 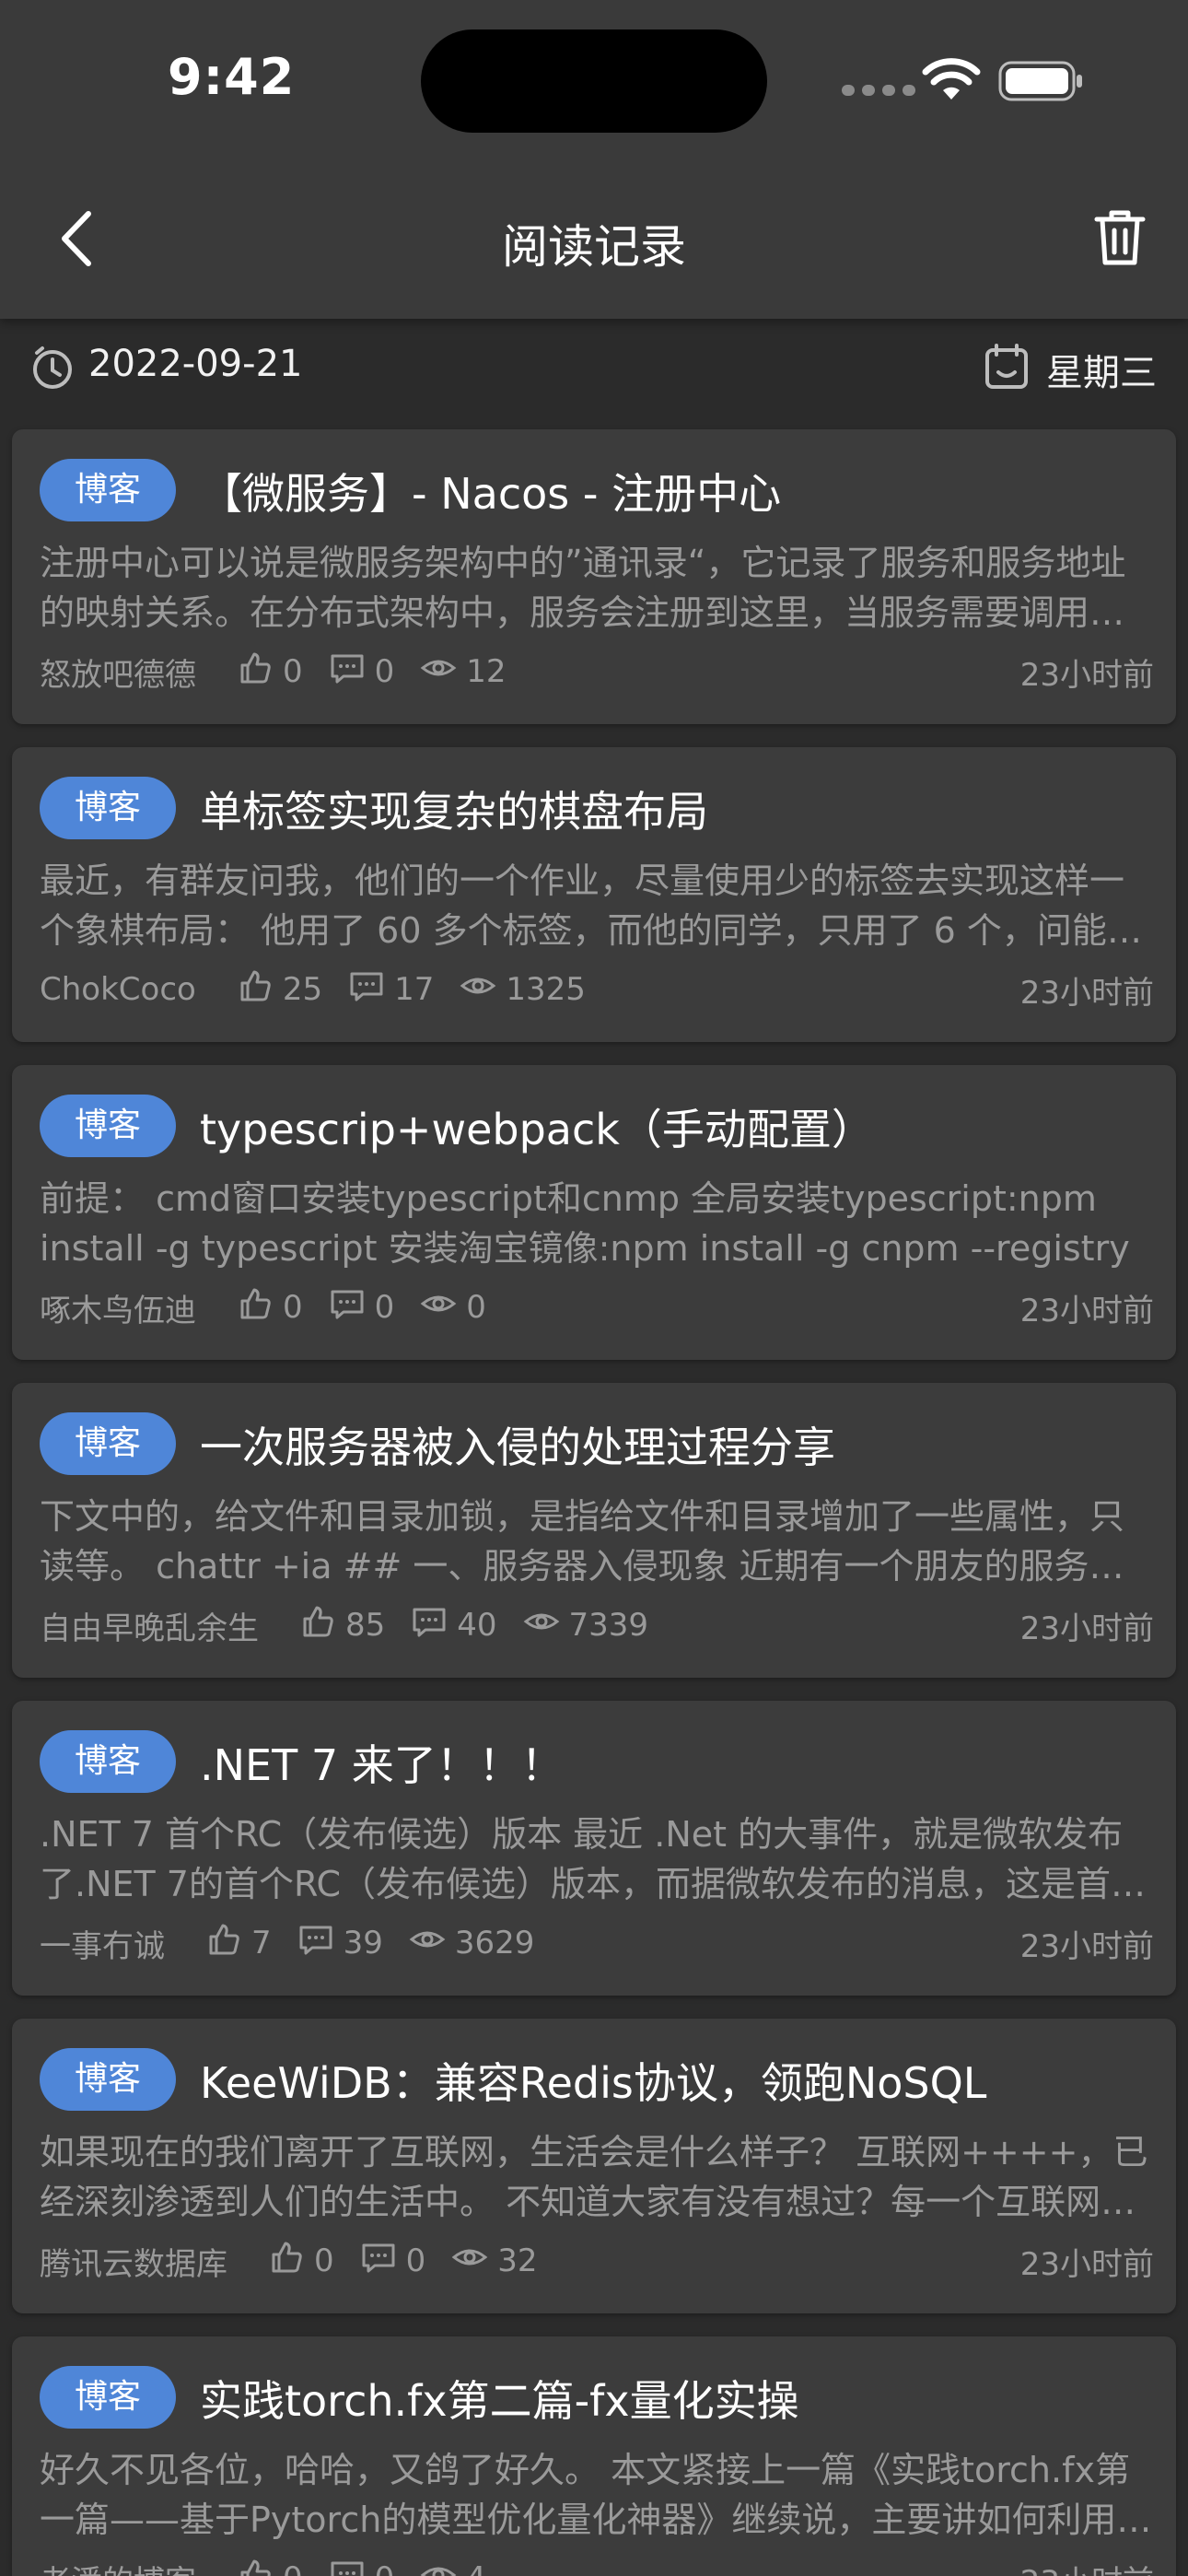 What do you see at coordinates (494, 1943) in the screenshot?
I see `view-count: 3629` at bounding box center [494, 1943].